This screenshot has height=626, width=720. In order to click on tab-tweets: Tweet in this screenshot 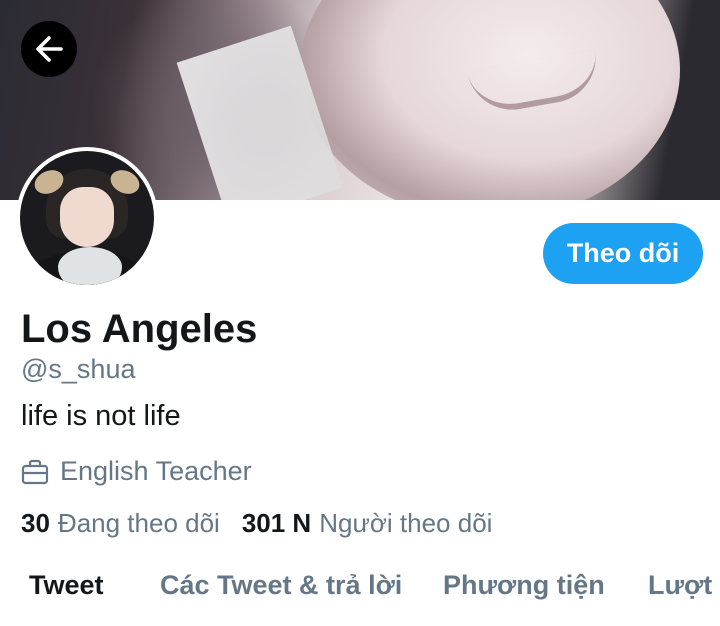, I will do `click(66, 585)`.